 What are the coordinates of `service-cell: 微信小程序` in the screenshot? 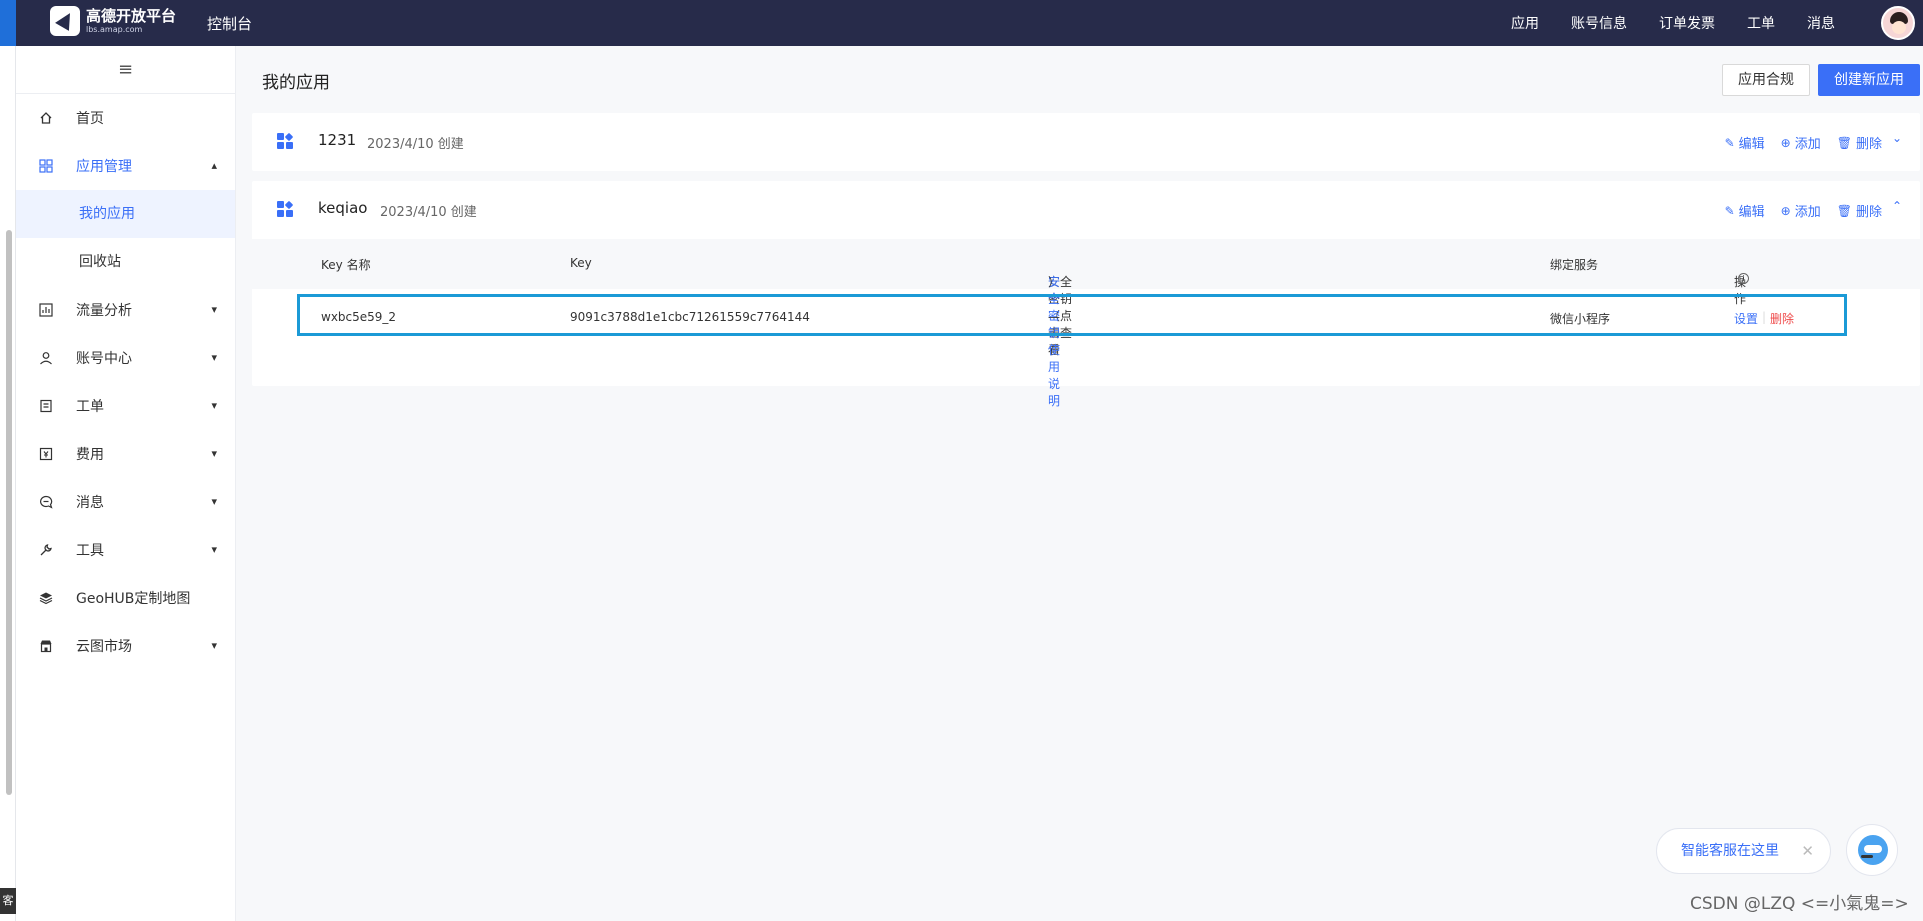 It's located at (1580, 319).